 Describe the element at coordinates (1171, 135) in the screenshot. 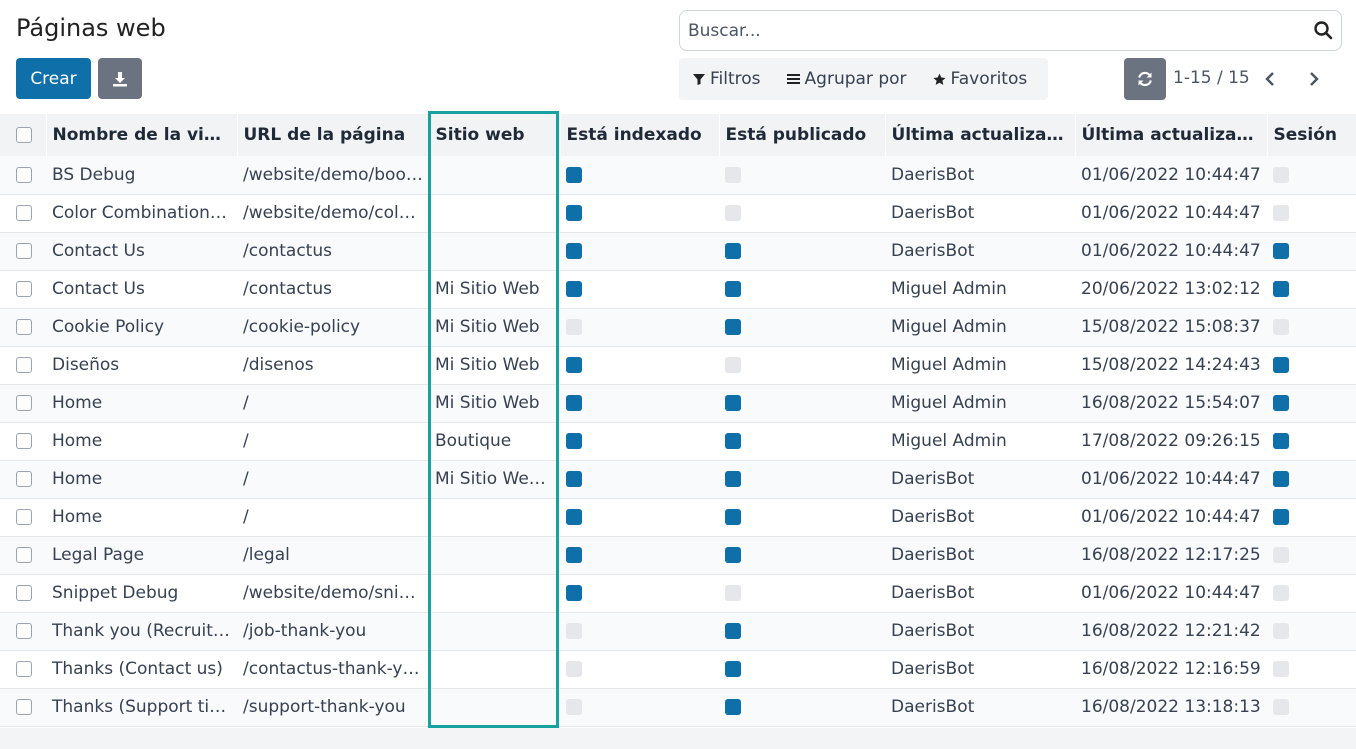

I see `column-header-updated-on: Última actualización el` at that location.